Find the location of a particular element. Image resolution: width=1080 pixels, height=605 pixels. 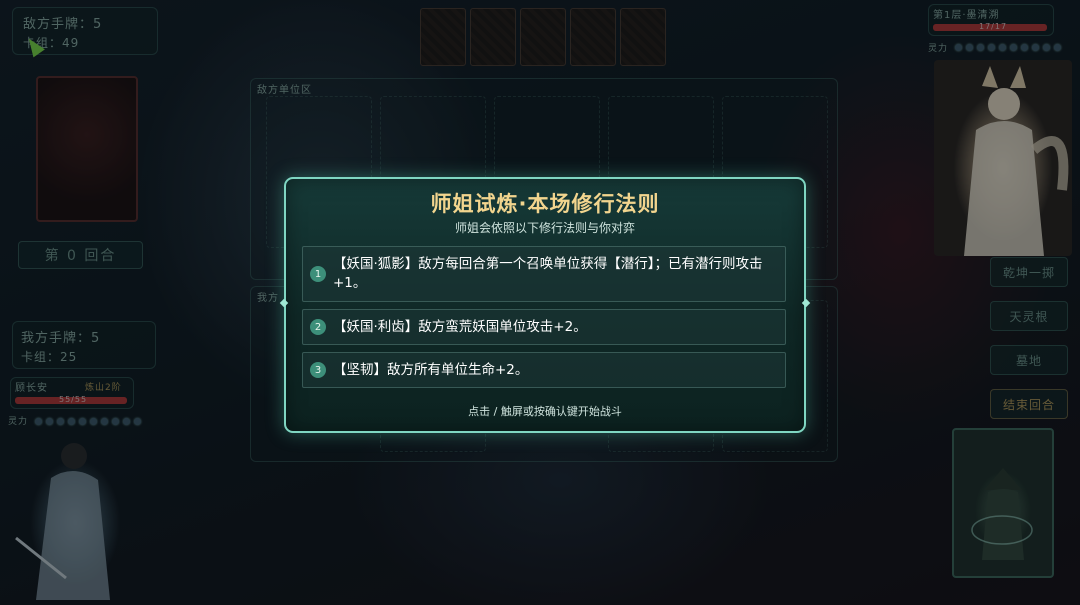

rule-text: 【妖国·狐影】敌方每回合第一个召唤单位获得【潜行】；已有潜行则攻击+1。 is located at coordinates (548, 273).